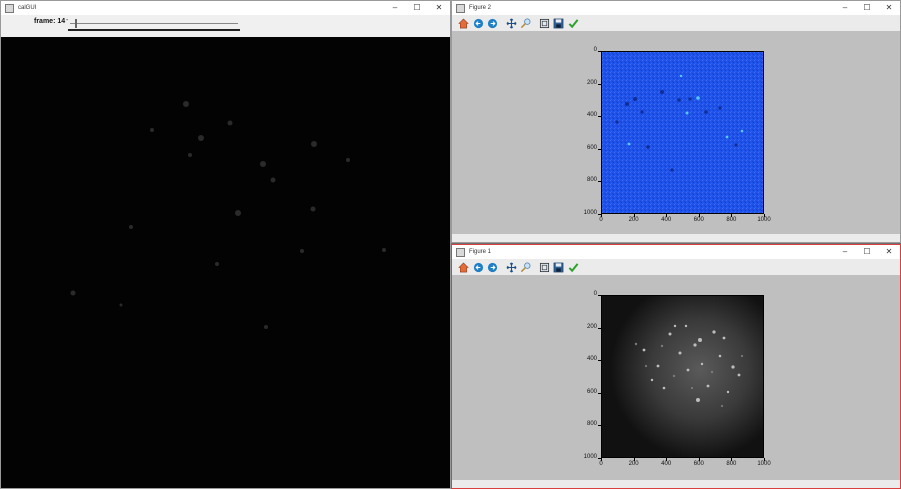  Describe the element at coordinates (50, 21) in the screenshot. I see `frame-label: frame: 14` at that location.